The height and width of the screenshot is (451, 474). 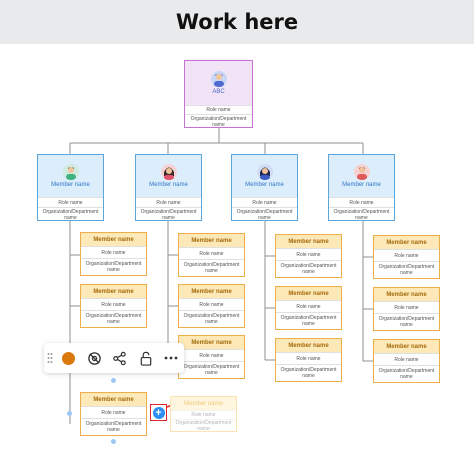 I want to click on plus-icon: +, so click(x=158, y=412).